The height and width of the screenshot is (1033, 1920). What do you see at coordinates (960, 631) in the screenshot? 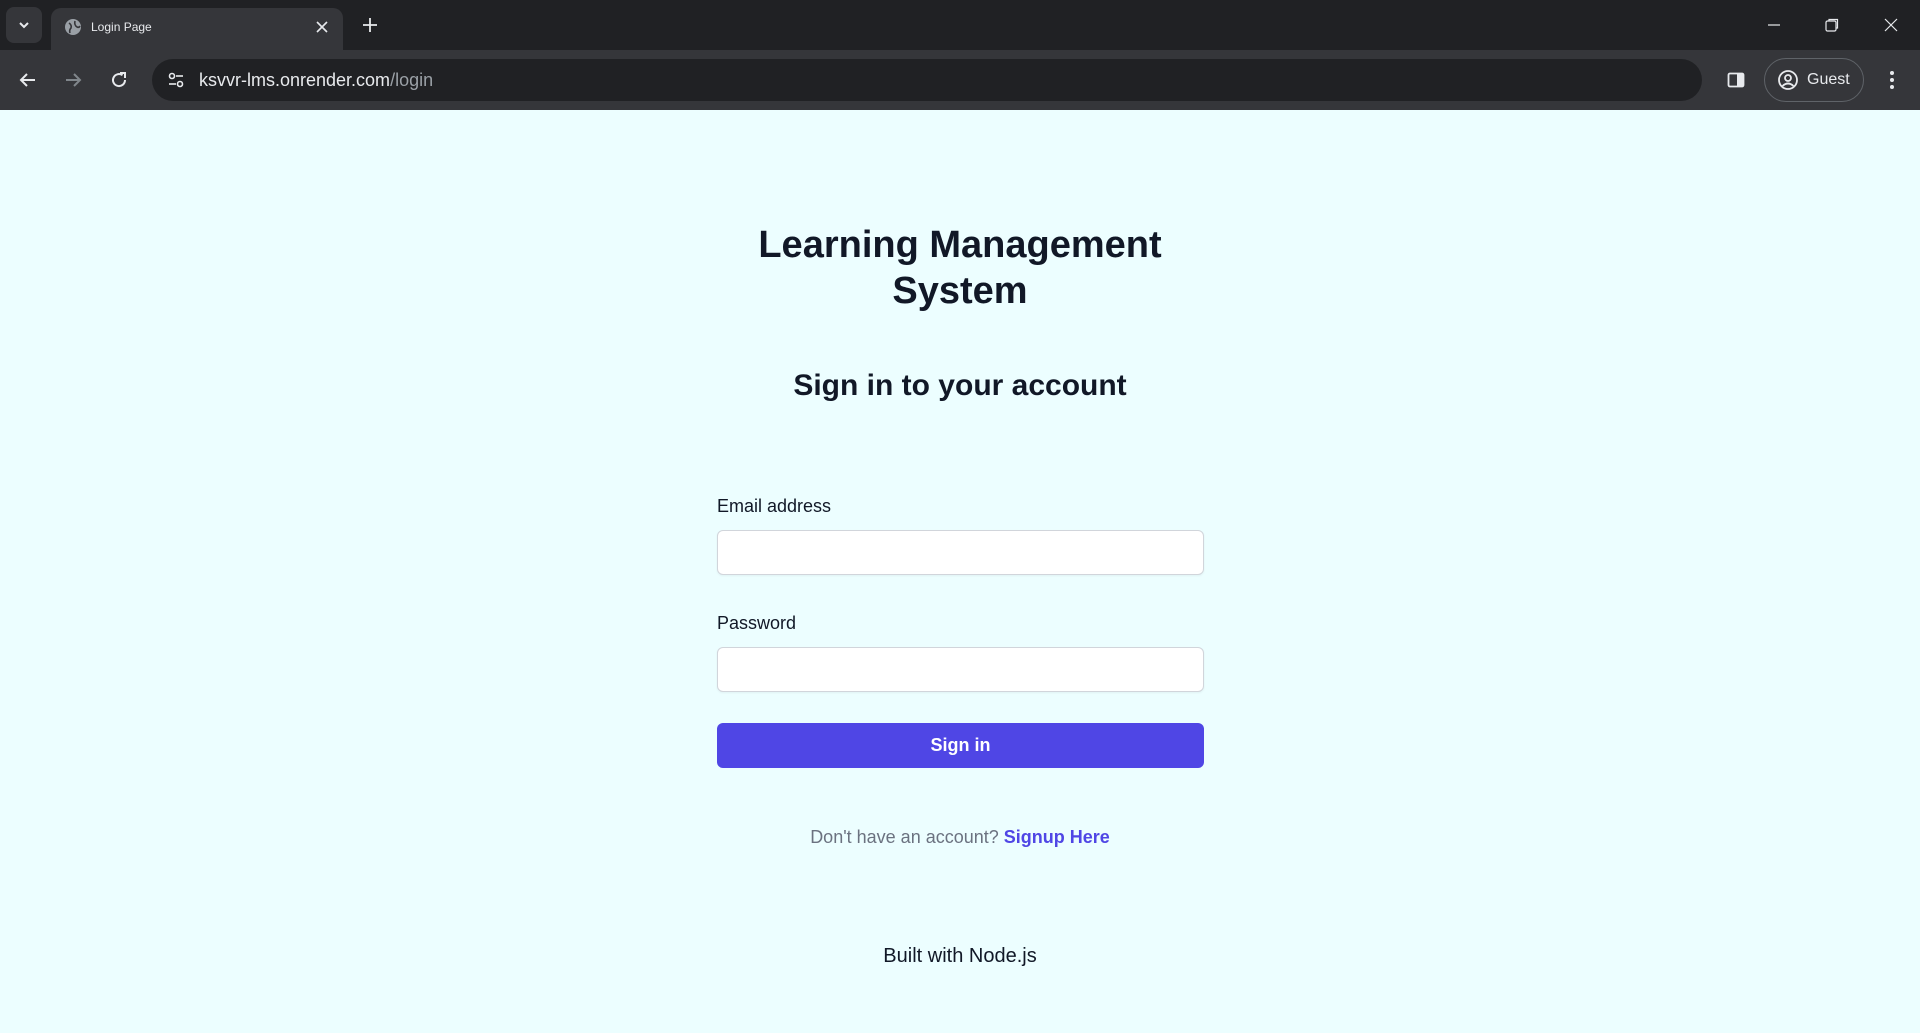
I see `login-form: Email address Password Sign in` at bounding box center [960, 631].